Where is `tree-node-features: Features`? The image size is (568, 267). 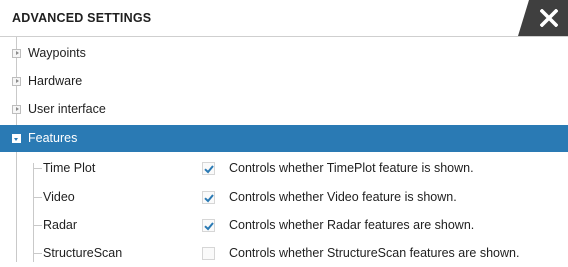 tree-node-features: Features is located at coordinates (284, 138).